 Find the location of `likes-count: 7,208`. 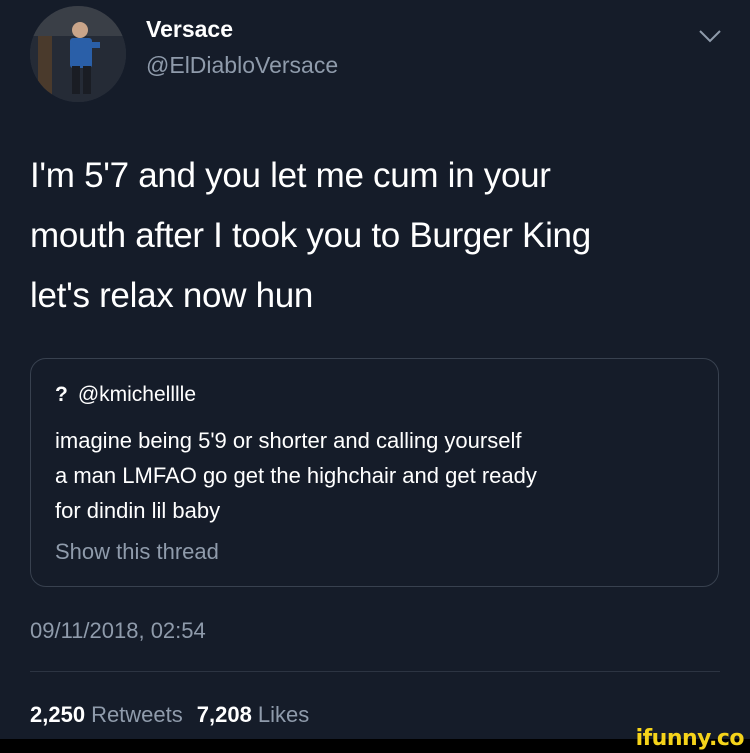

likes-count: 7,208 is located at coordinates (224, 714).